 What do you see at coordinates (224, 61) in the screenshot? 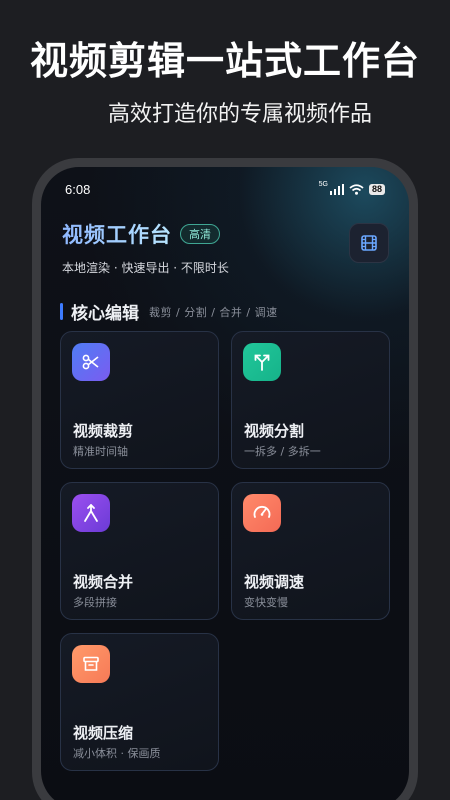
I see `promo-title: 视频剪辑一站式工作台` at bounding box center [224, 61].